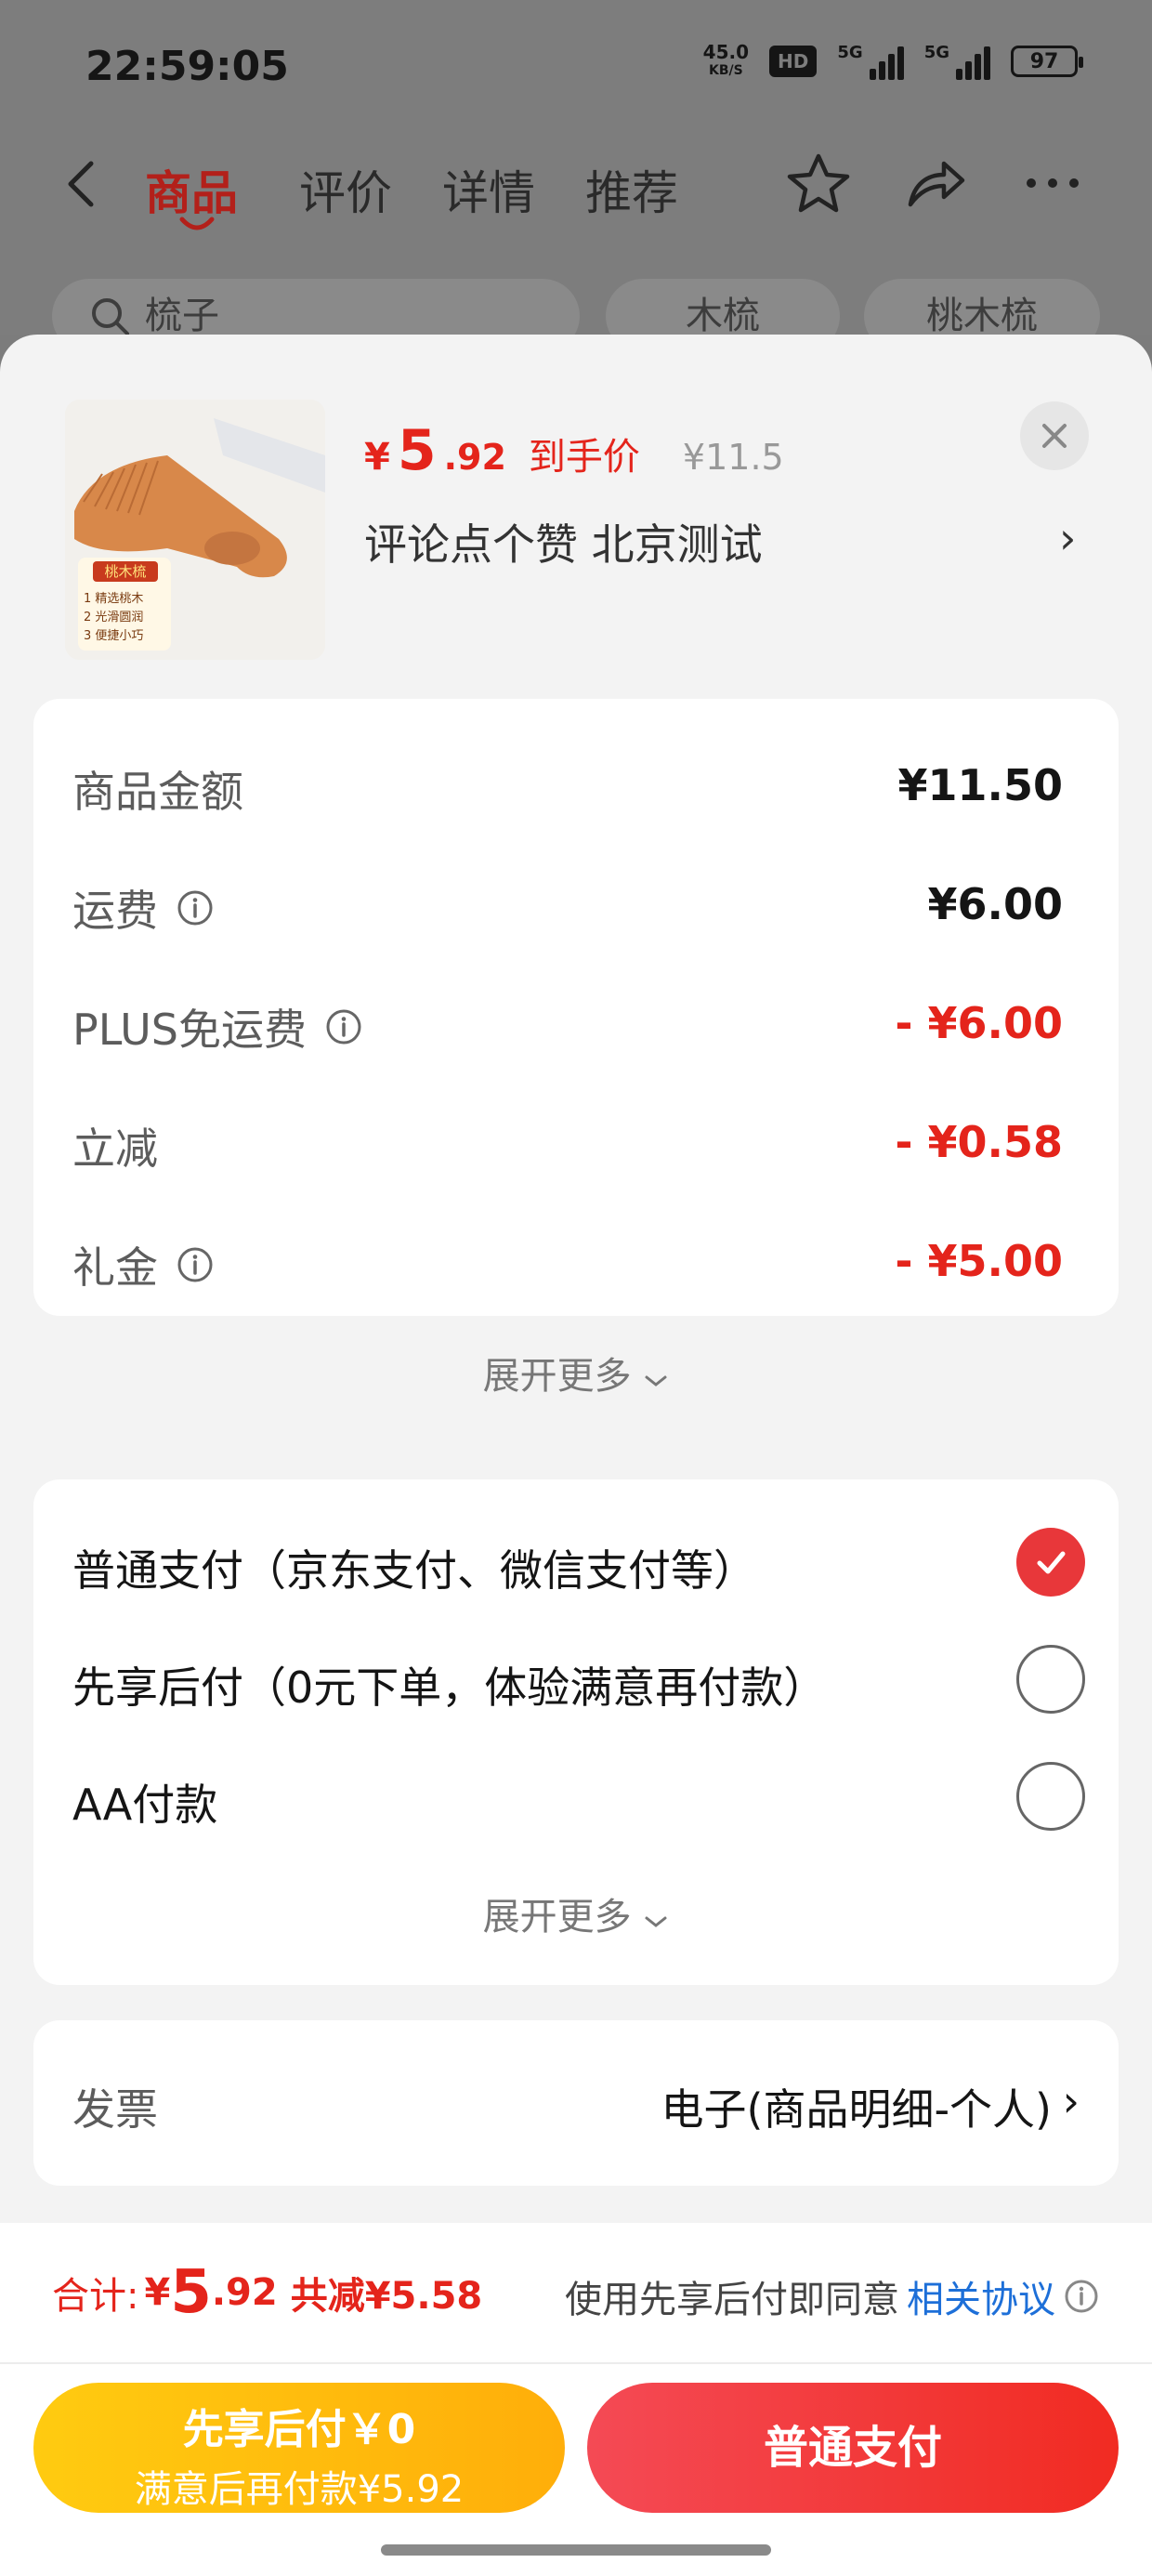 This screenshot has width=1152, height=2576. Describe the element at coordinates (981, 2296) in the screenshot. I see `agreement-link: 相关协议` at that location.